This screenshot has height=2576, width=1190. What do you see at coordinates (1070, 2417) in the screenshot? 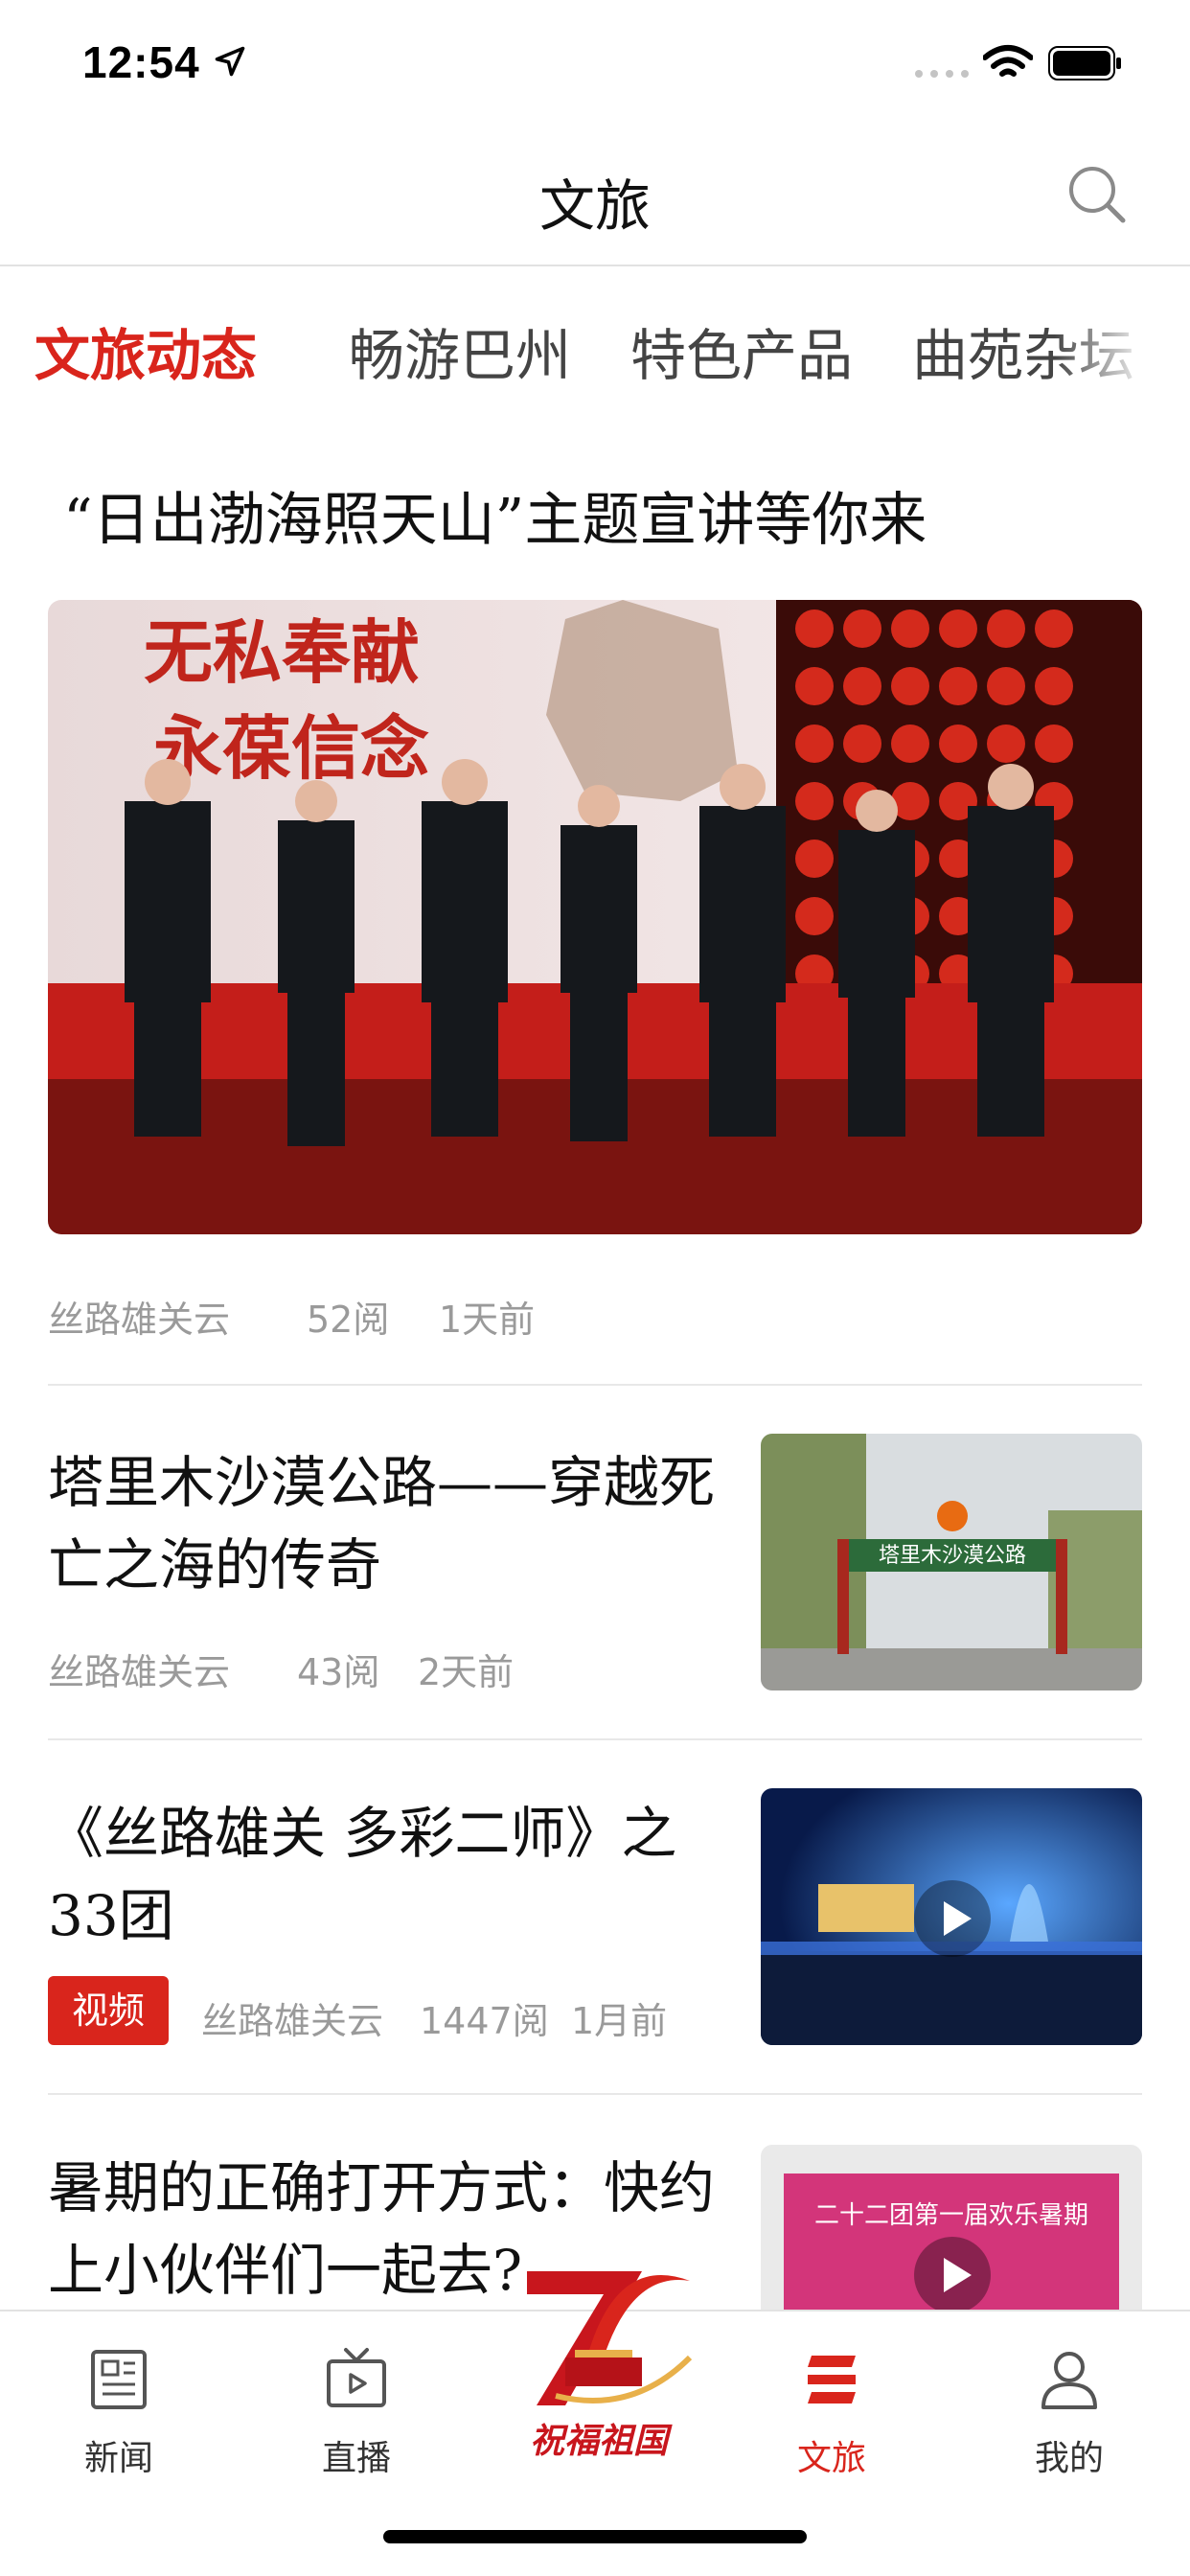
I see `tabbar-item-me: 我的` at bounding box center [1070, 2417].